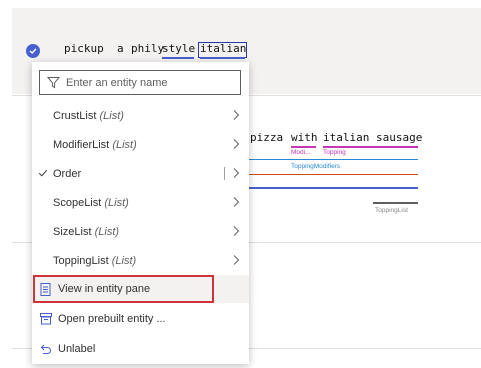  What do you see at coordinates (140, 349) in the screenshot?
I see `unlabel-button: Unlabel` at bounding box center [140, 349].